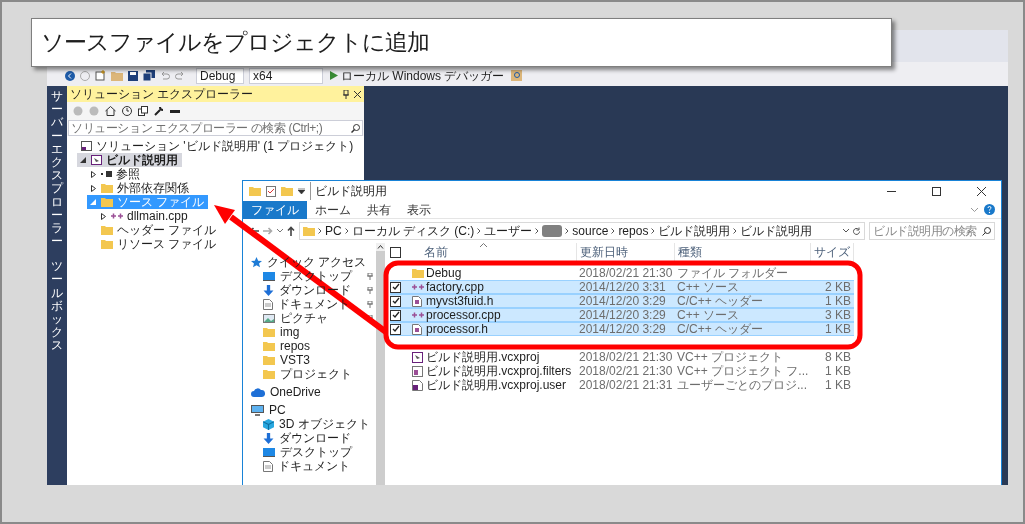  I want to click on file-name: Debug, so click(444, 273).